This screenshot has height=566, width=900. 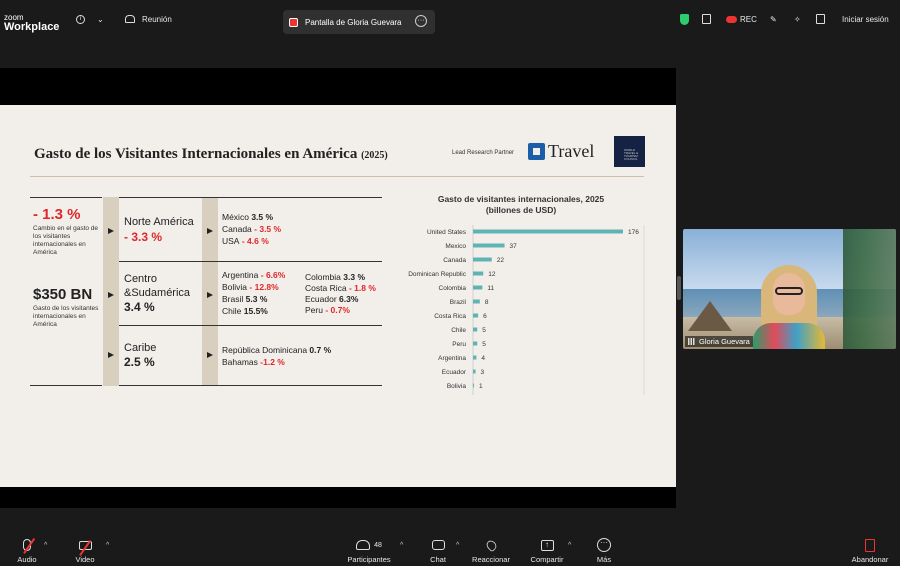 What do you see at coordinates (455, 246) in the screenshot?
I see `chart-category-label: Mexico` at bounding box center [455, 246].